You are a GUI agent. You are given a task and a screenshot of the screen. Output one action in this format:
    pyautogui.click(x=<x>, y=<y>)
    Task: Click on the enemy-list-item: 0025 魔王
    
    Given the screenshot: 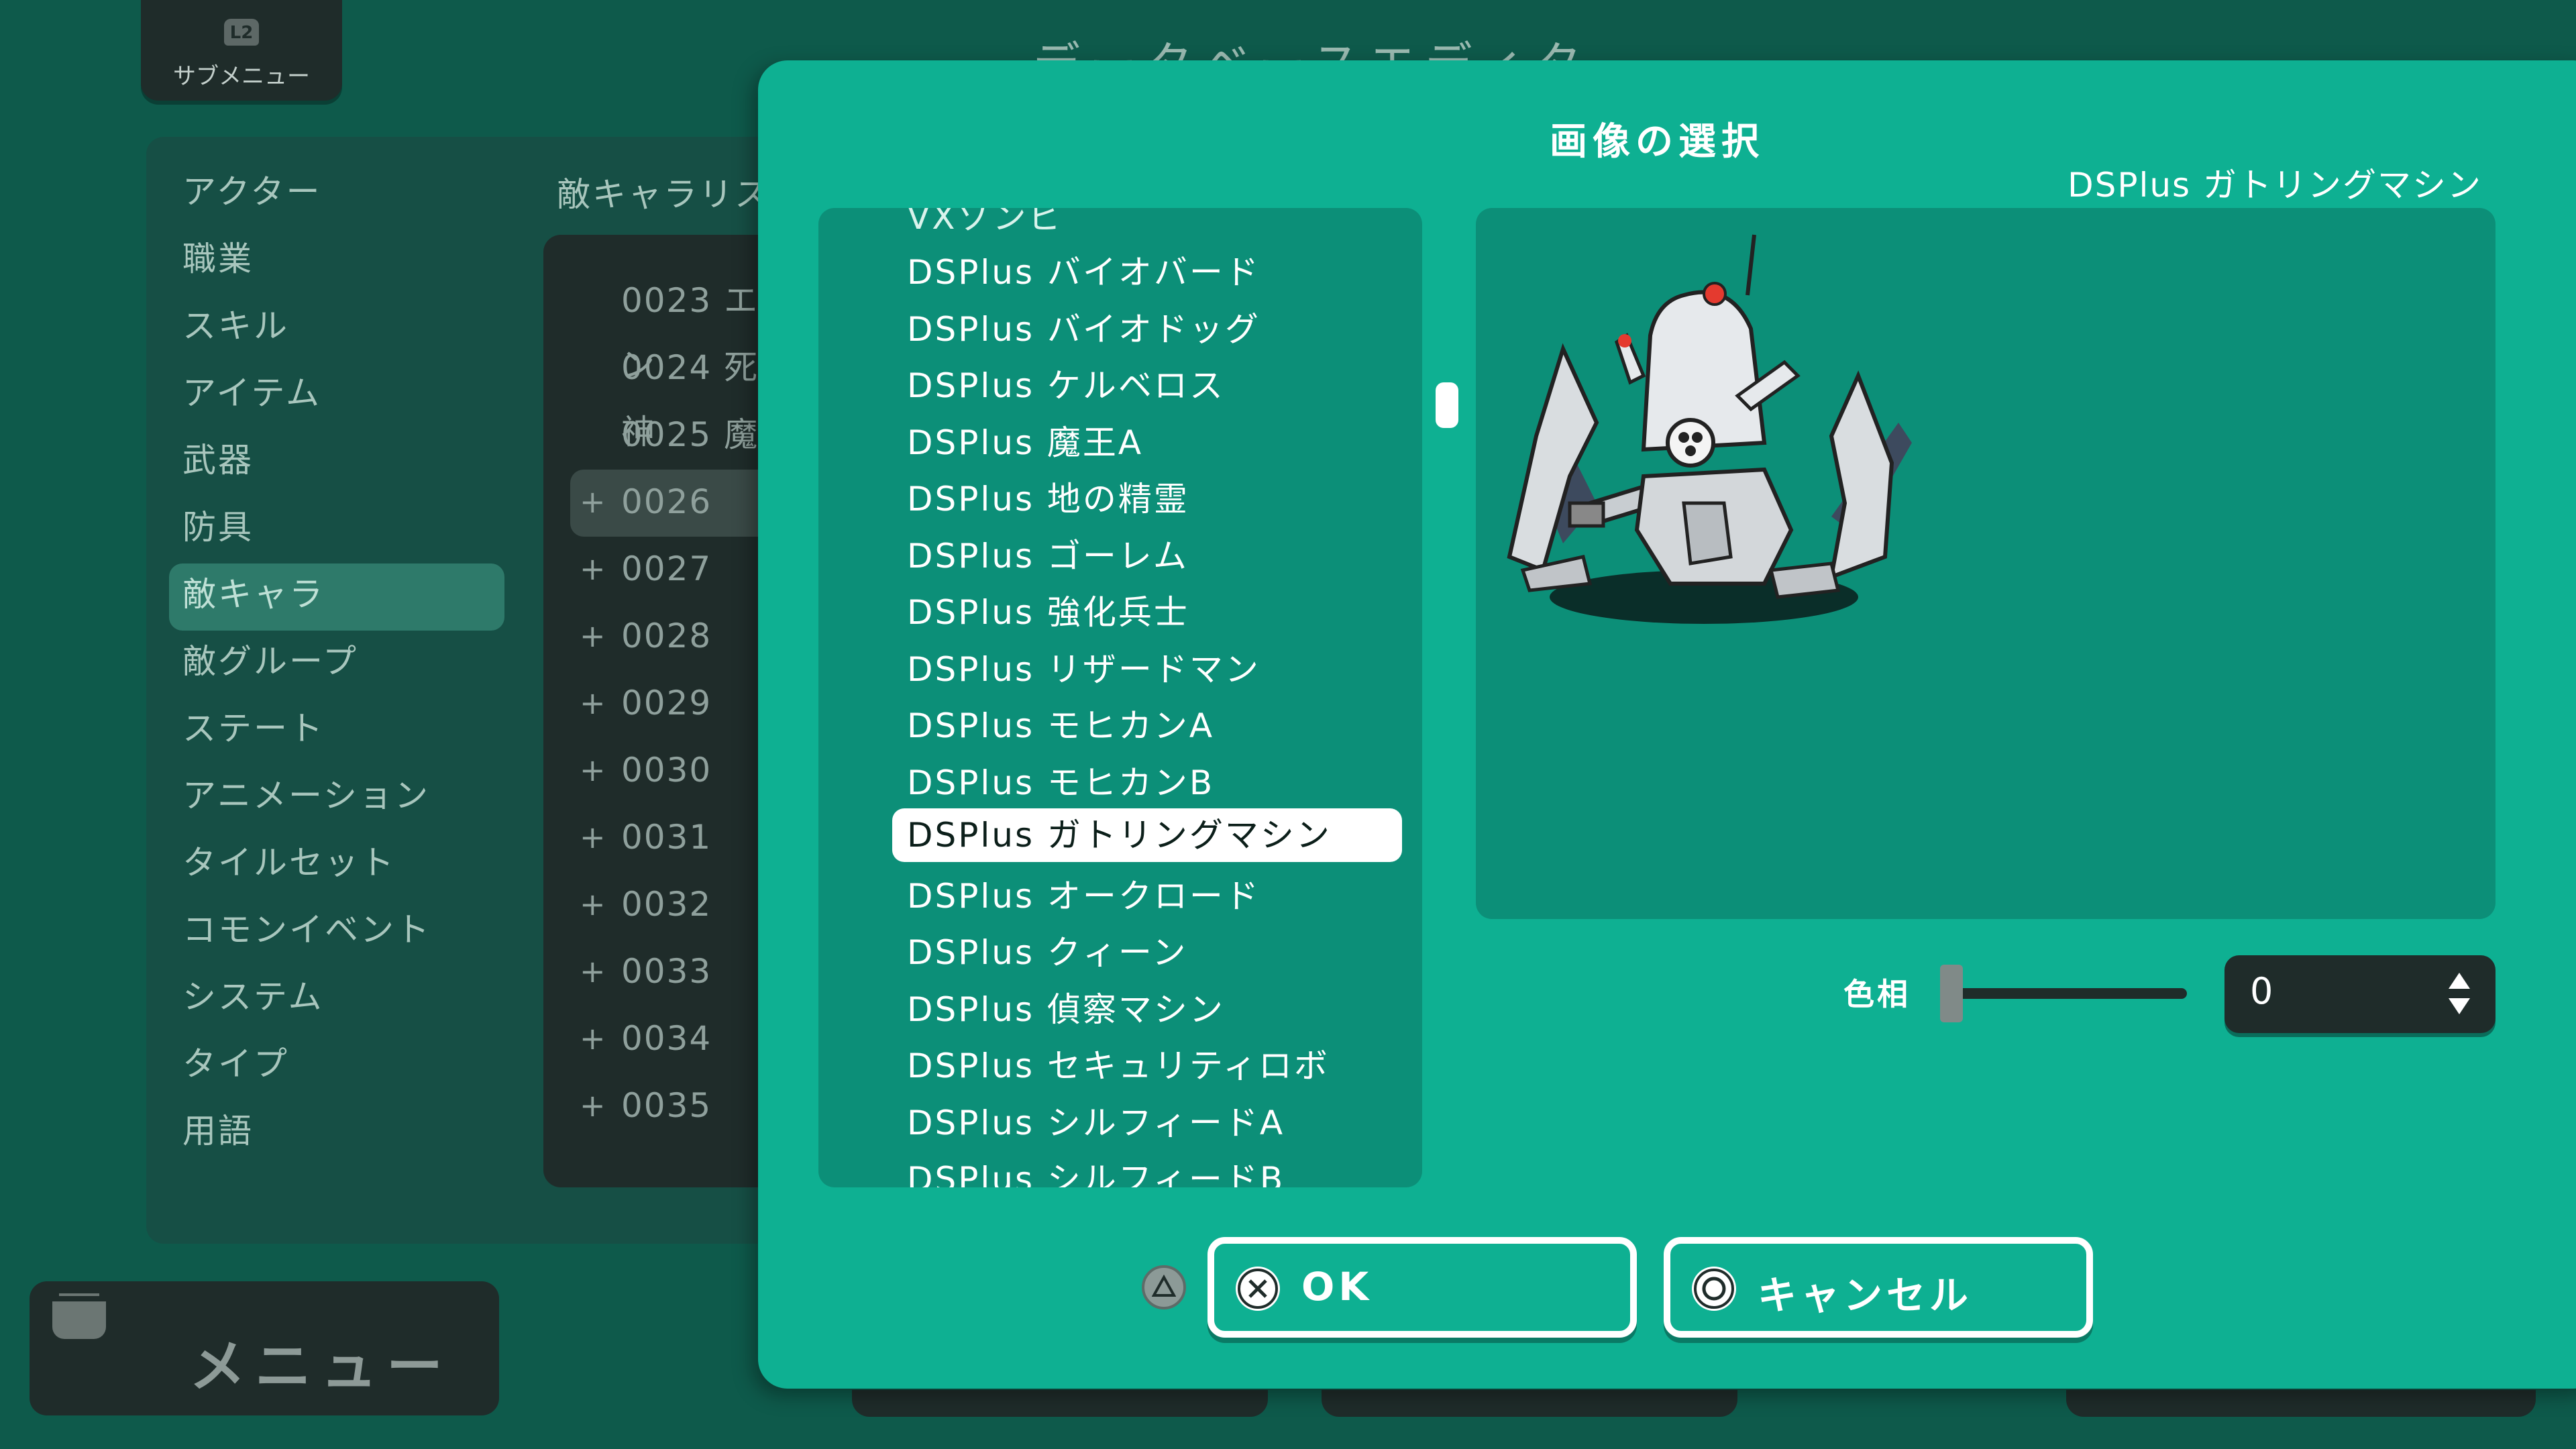 What is the action you would take?
    pyautogui.click(x=677, y=460)
    